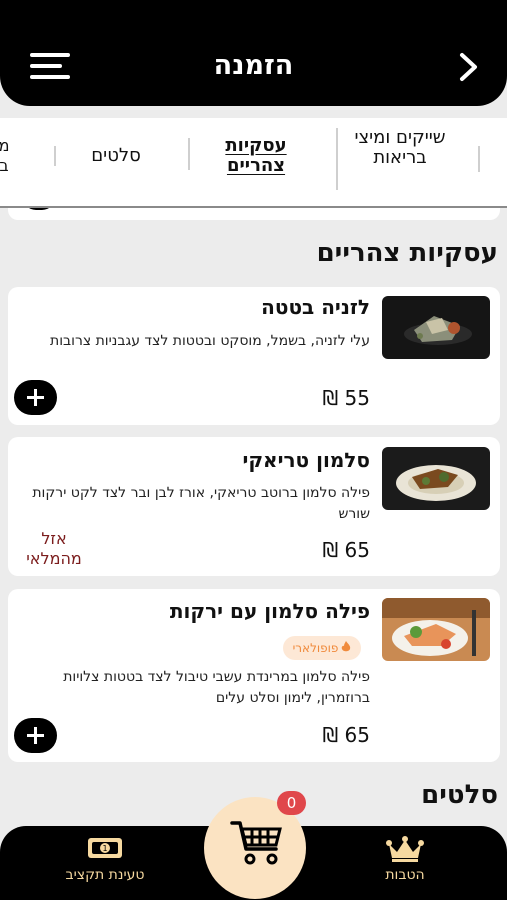 The height and width of the screenshot is (900, 507). Describe the element at coordinates (405, 850) in the screenshot. I see `crown-icon` at that location.